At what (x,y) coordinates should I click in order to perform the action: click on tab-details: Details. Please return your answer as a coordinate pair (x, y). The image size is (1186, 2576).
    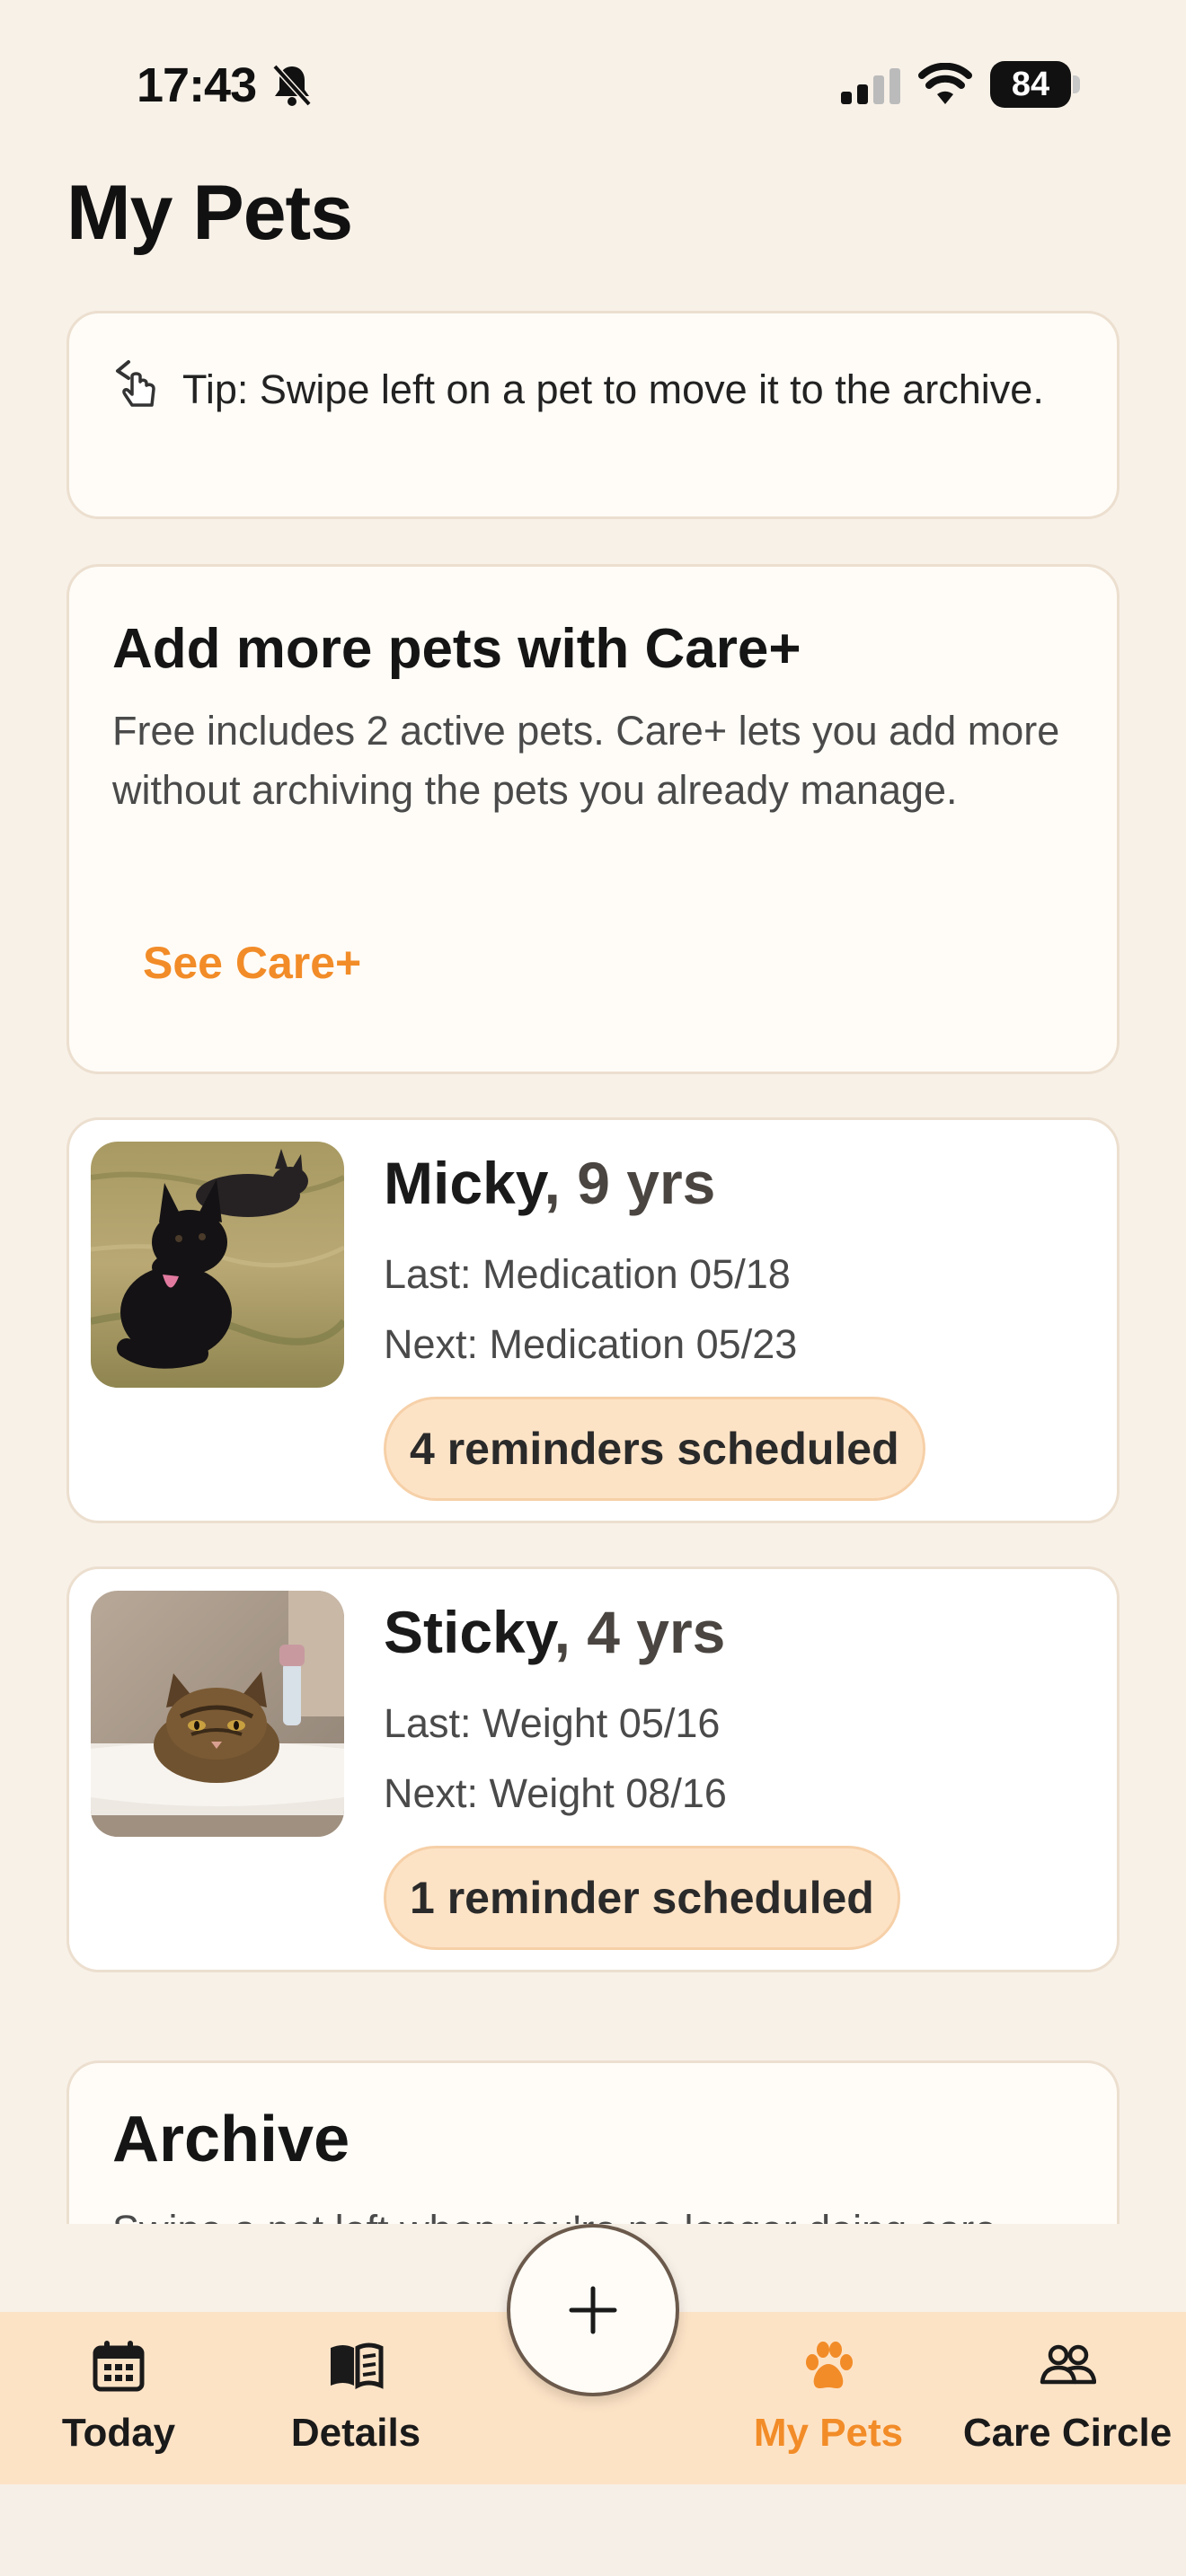
    Looking at the image, I should click on (356, 2398).